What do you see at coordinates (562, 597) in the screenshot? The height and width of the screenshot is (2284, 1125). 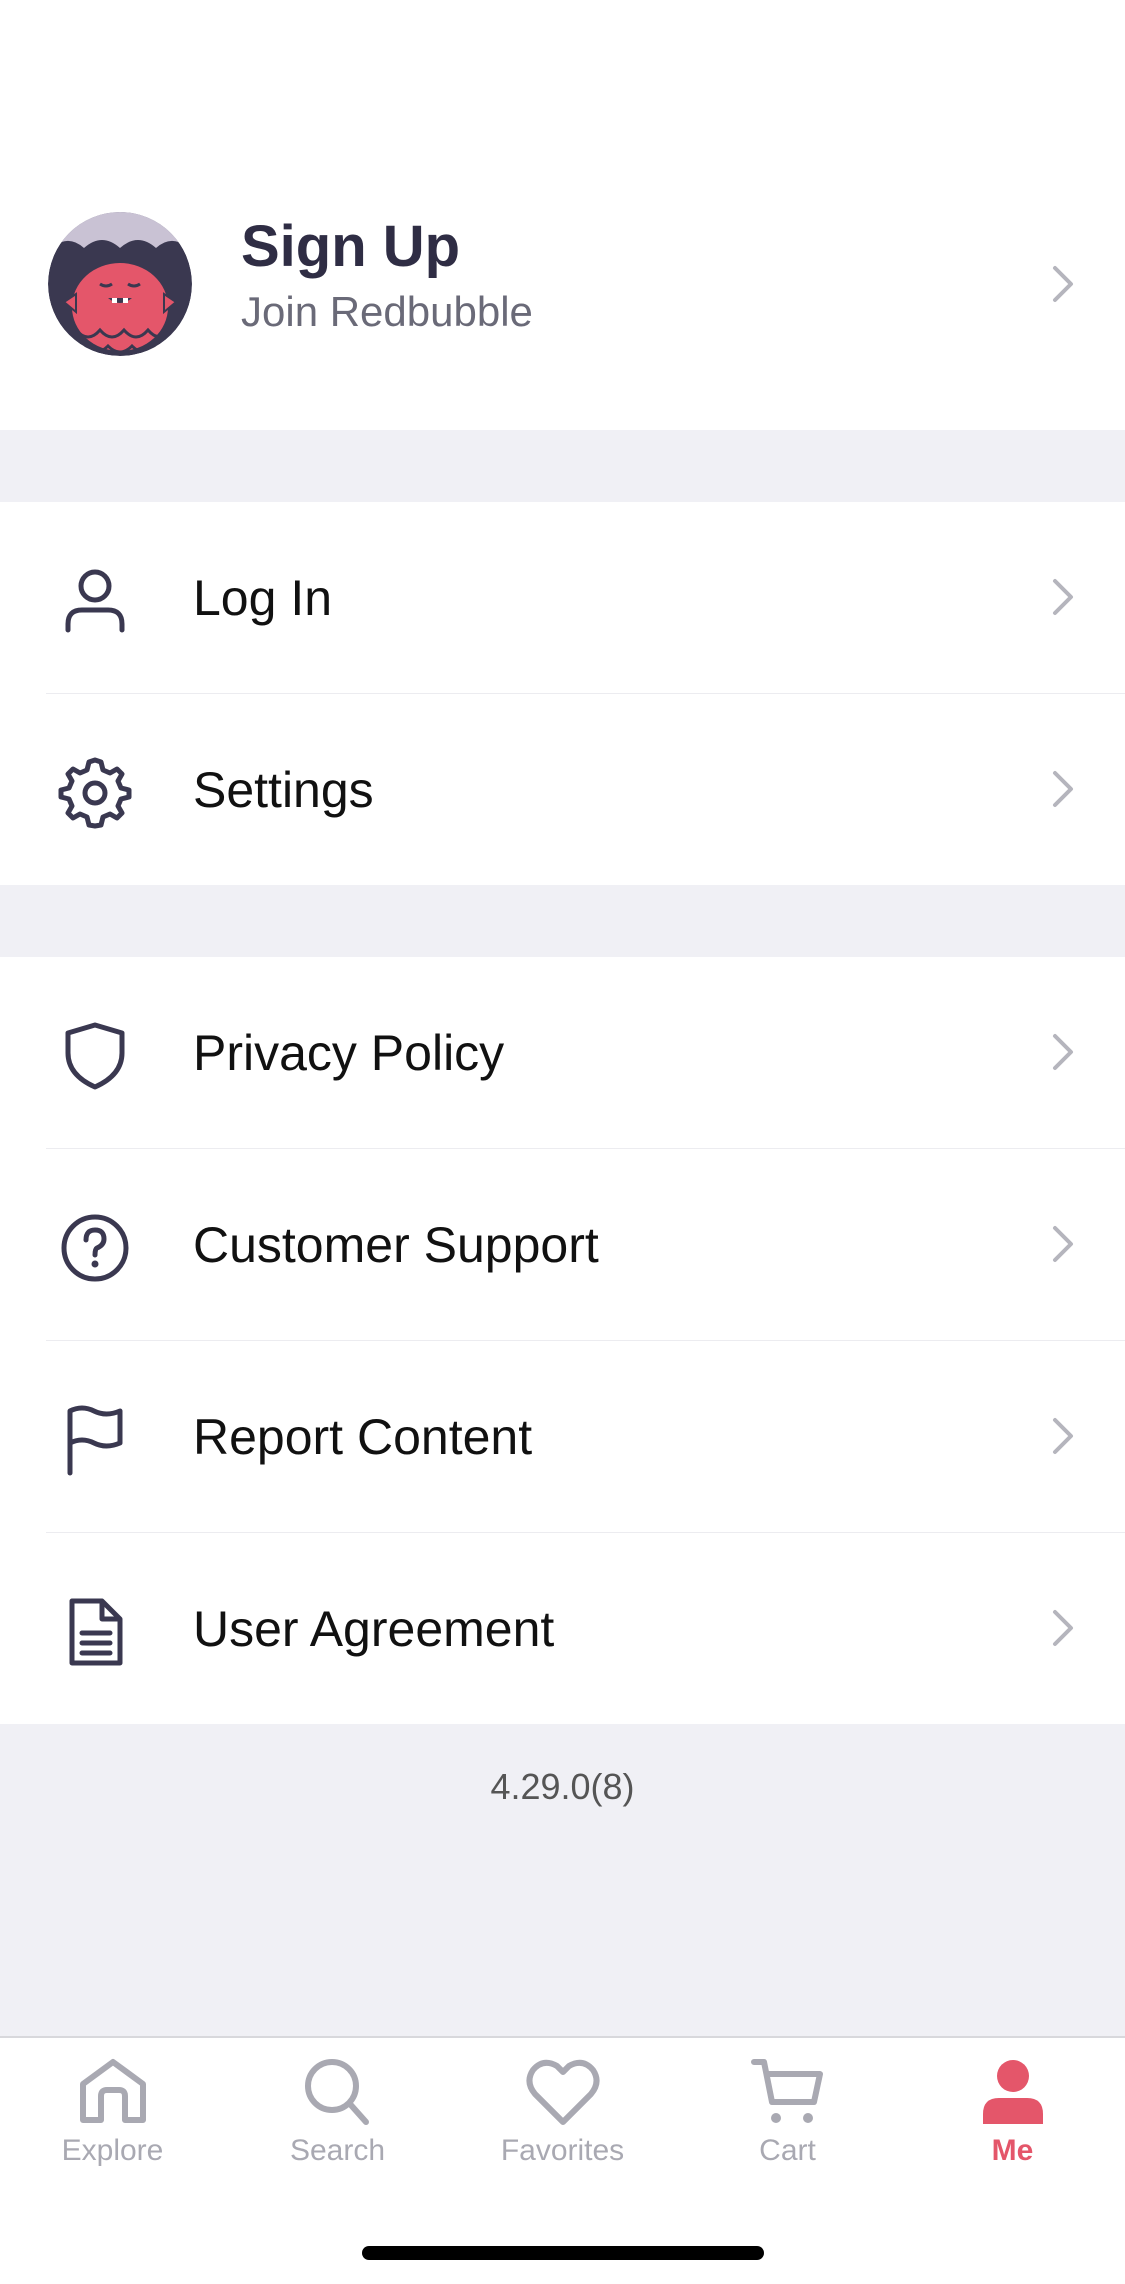 I see `menu-item-log-in: Log In` at bounding box center [562, 597].